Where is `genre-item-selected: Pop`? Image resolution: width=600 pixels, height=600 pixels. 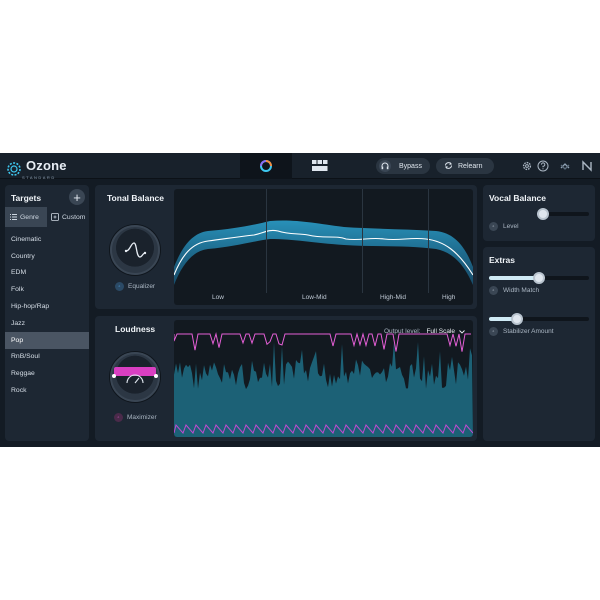 genre-item-selected: Pop is located at coordinates (47, 340).